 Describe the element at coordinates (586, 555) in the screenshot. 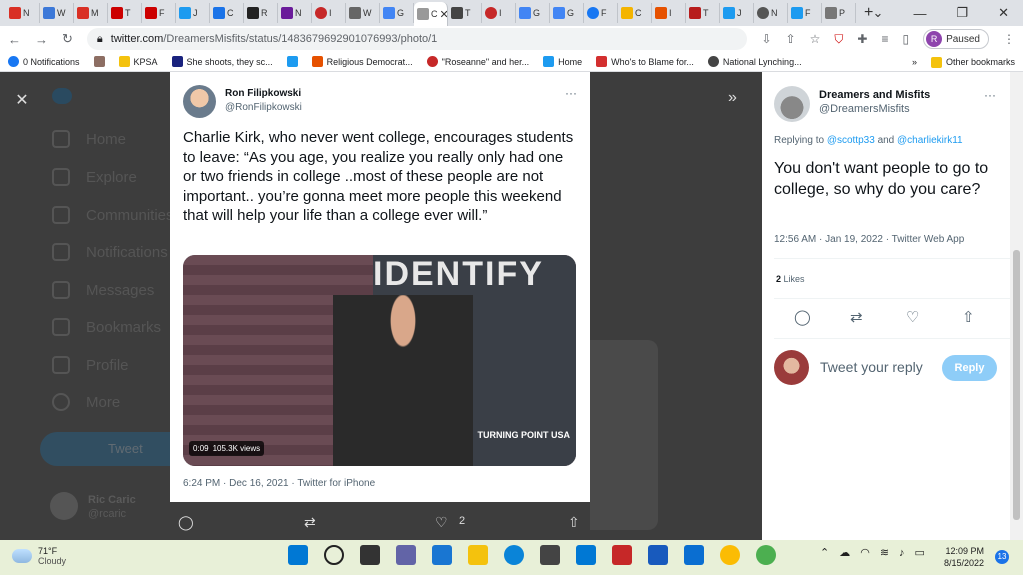

I see `app-icon` at that location.